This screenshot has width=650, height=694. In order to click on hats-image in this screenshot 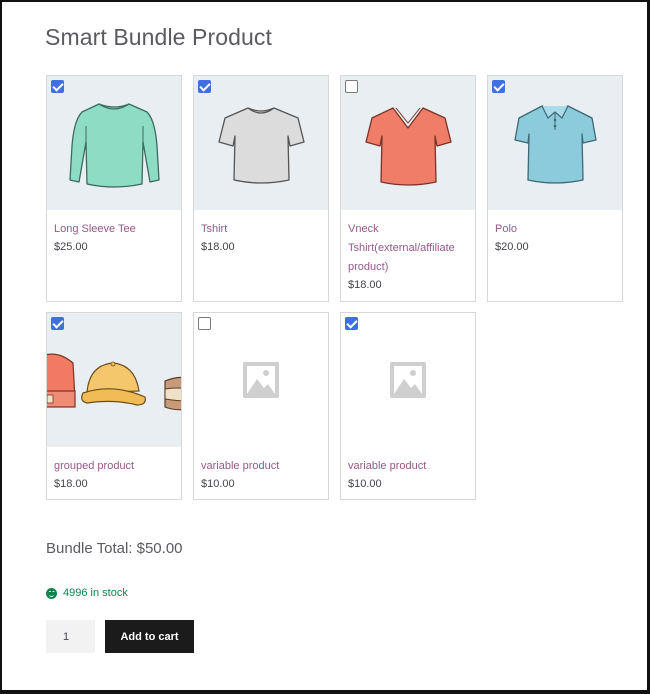, I will do `click(114, 380)`.